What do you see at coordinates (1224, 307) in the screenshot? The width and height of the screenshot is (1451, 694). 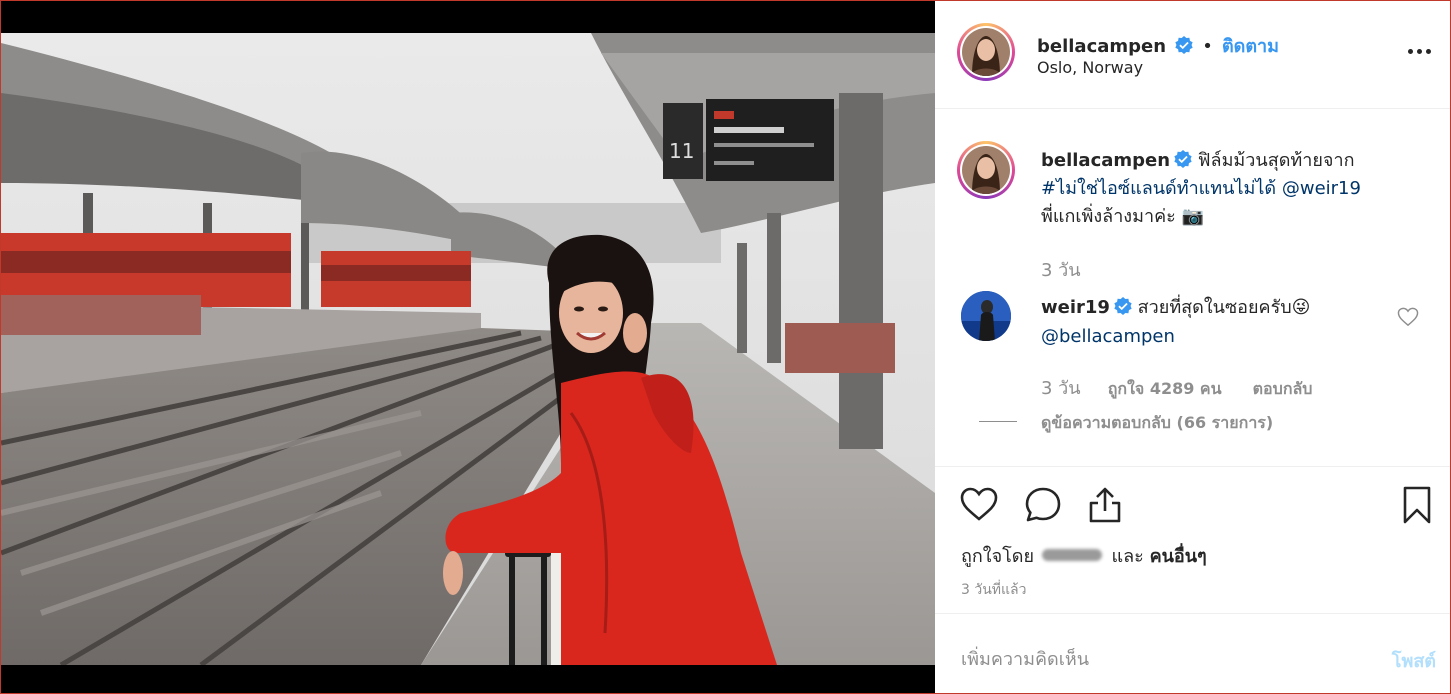 I see `reply-text: สวยที่สุดในซอยครับ😜` at bounding box center [1224, 307].